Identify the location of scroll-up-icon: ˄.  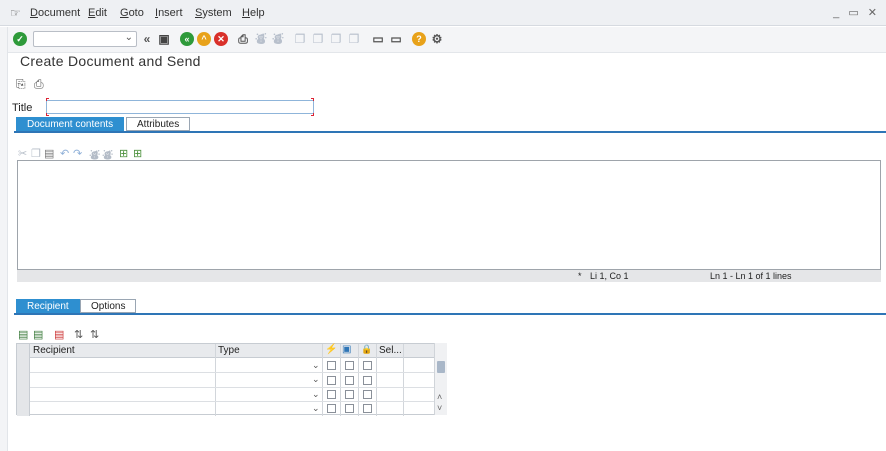
(439, 397).